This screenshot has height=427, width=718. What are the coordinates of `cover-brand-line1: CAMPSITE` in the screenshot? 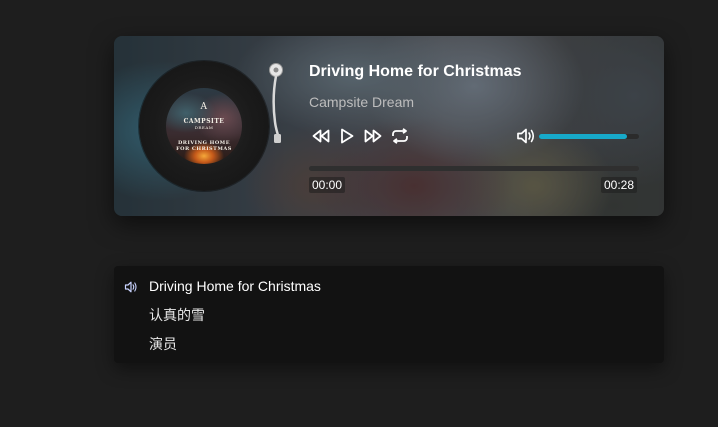 It's located at (204, 121).